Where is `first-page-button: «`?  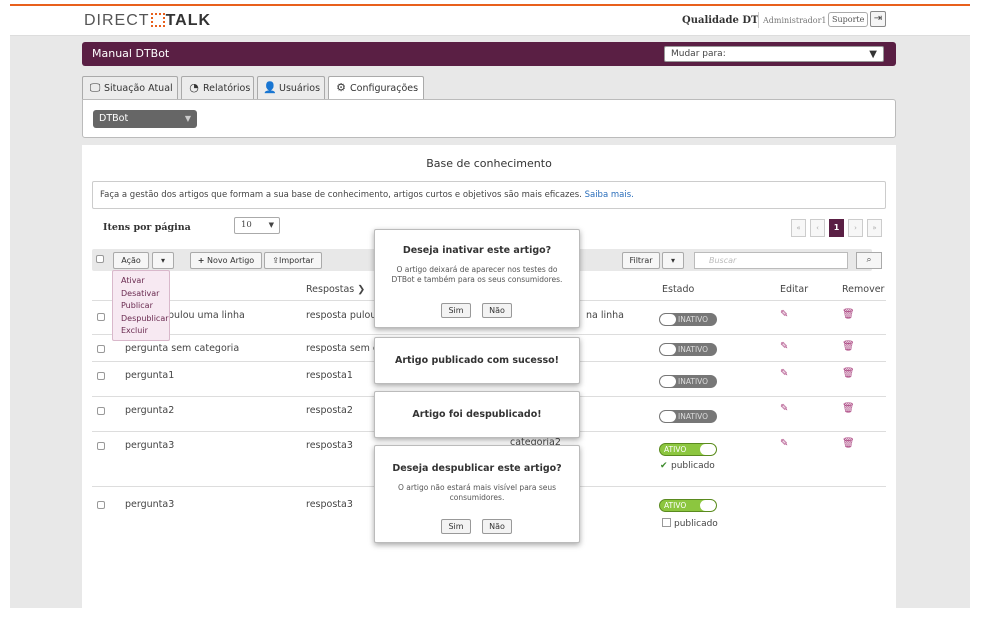
first-page-button: « is located at coordinates (798, 228).